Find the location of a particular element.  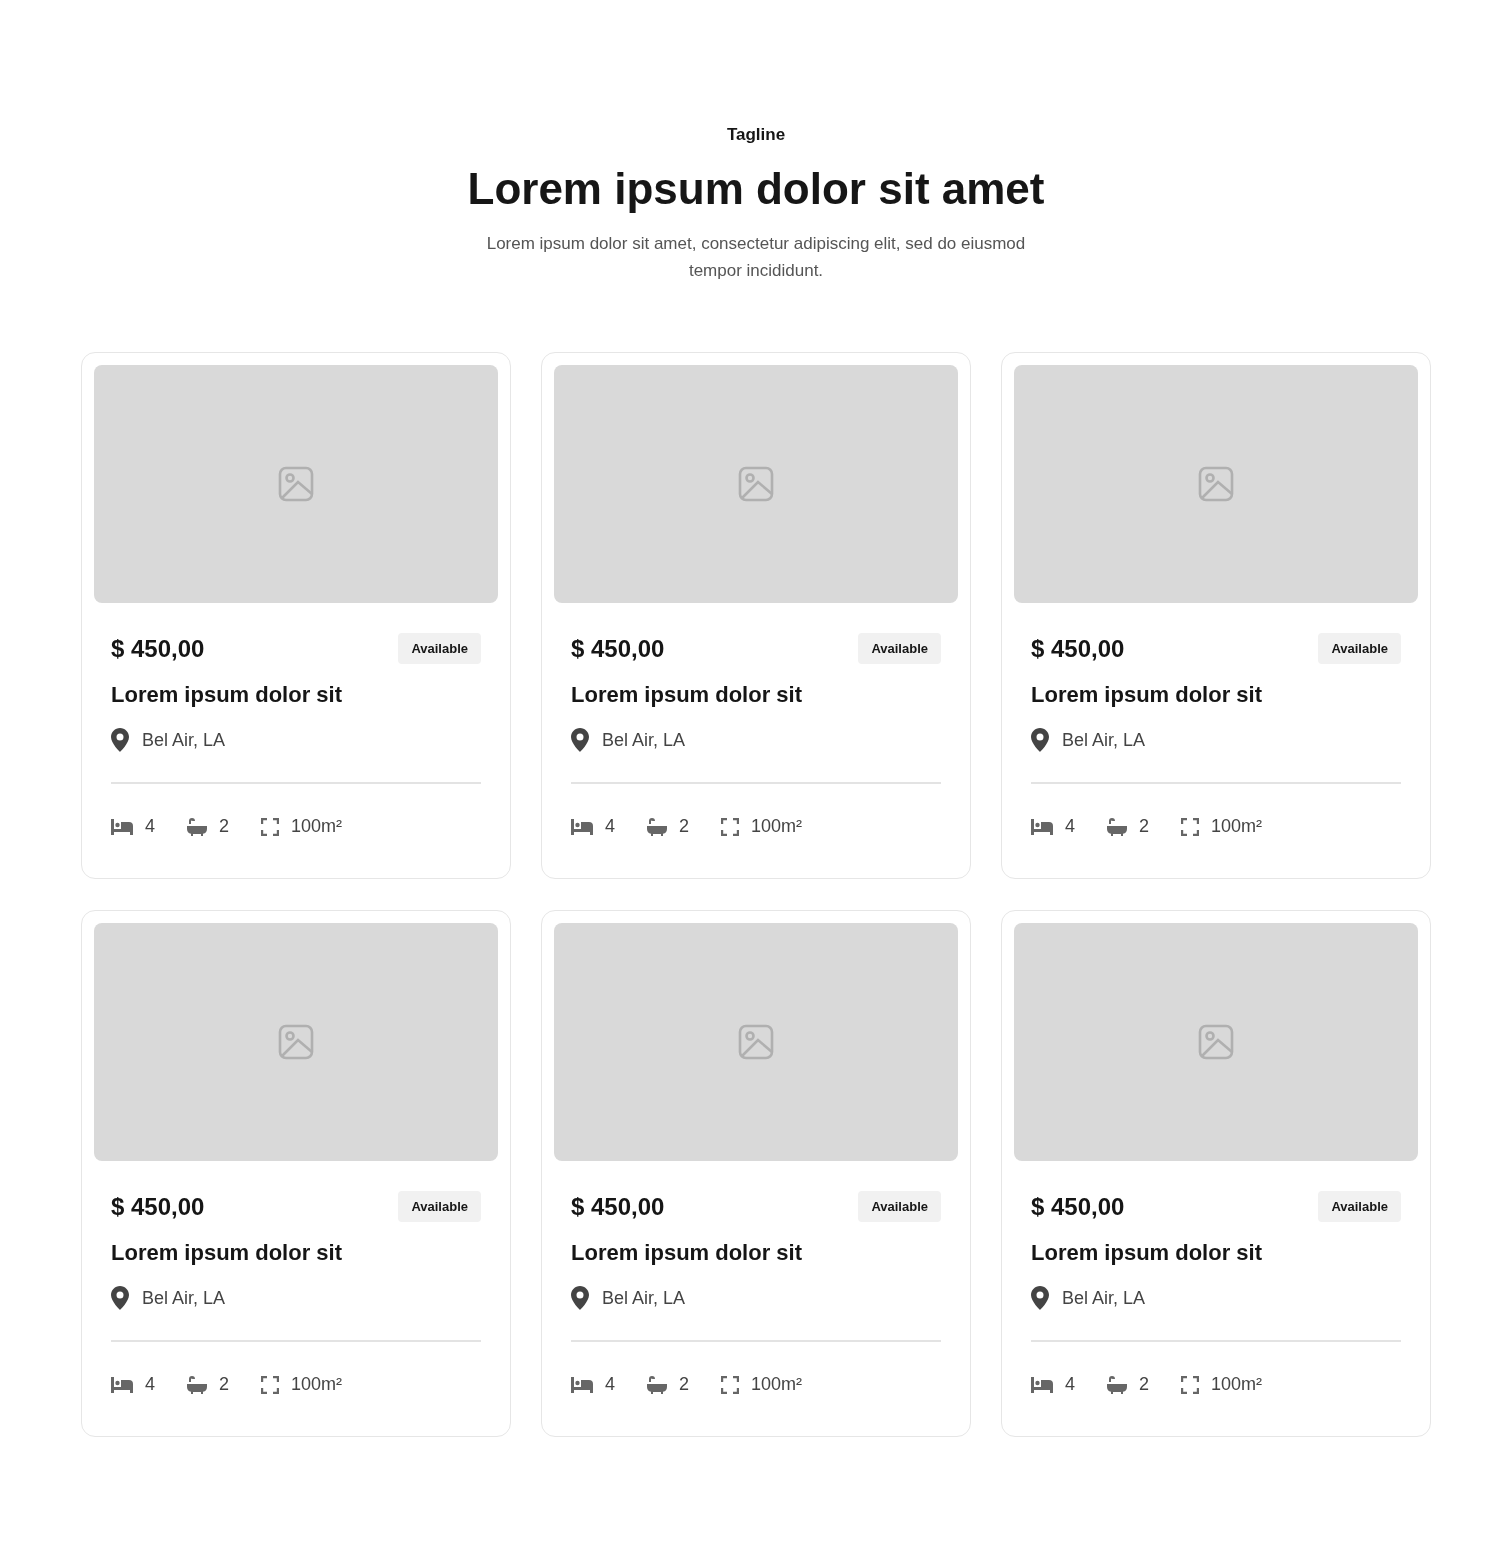

section-description: Lorem ipsum dolor sit amet, consectetur adipiscing elit, sed do eiusmod tempor incididunt. is located at coordinates (756, 257).